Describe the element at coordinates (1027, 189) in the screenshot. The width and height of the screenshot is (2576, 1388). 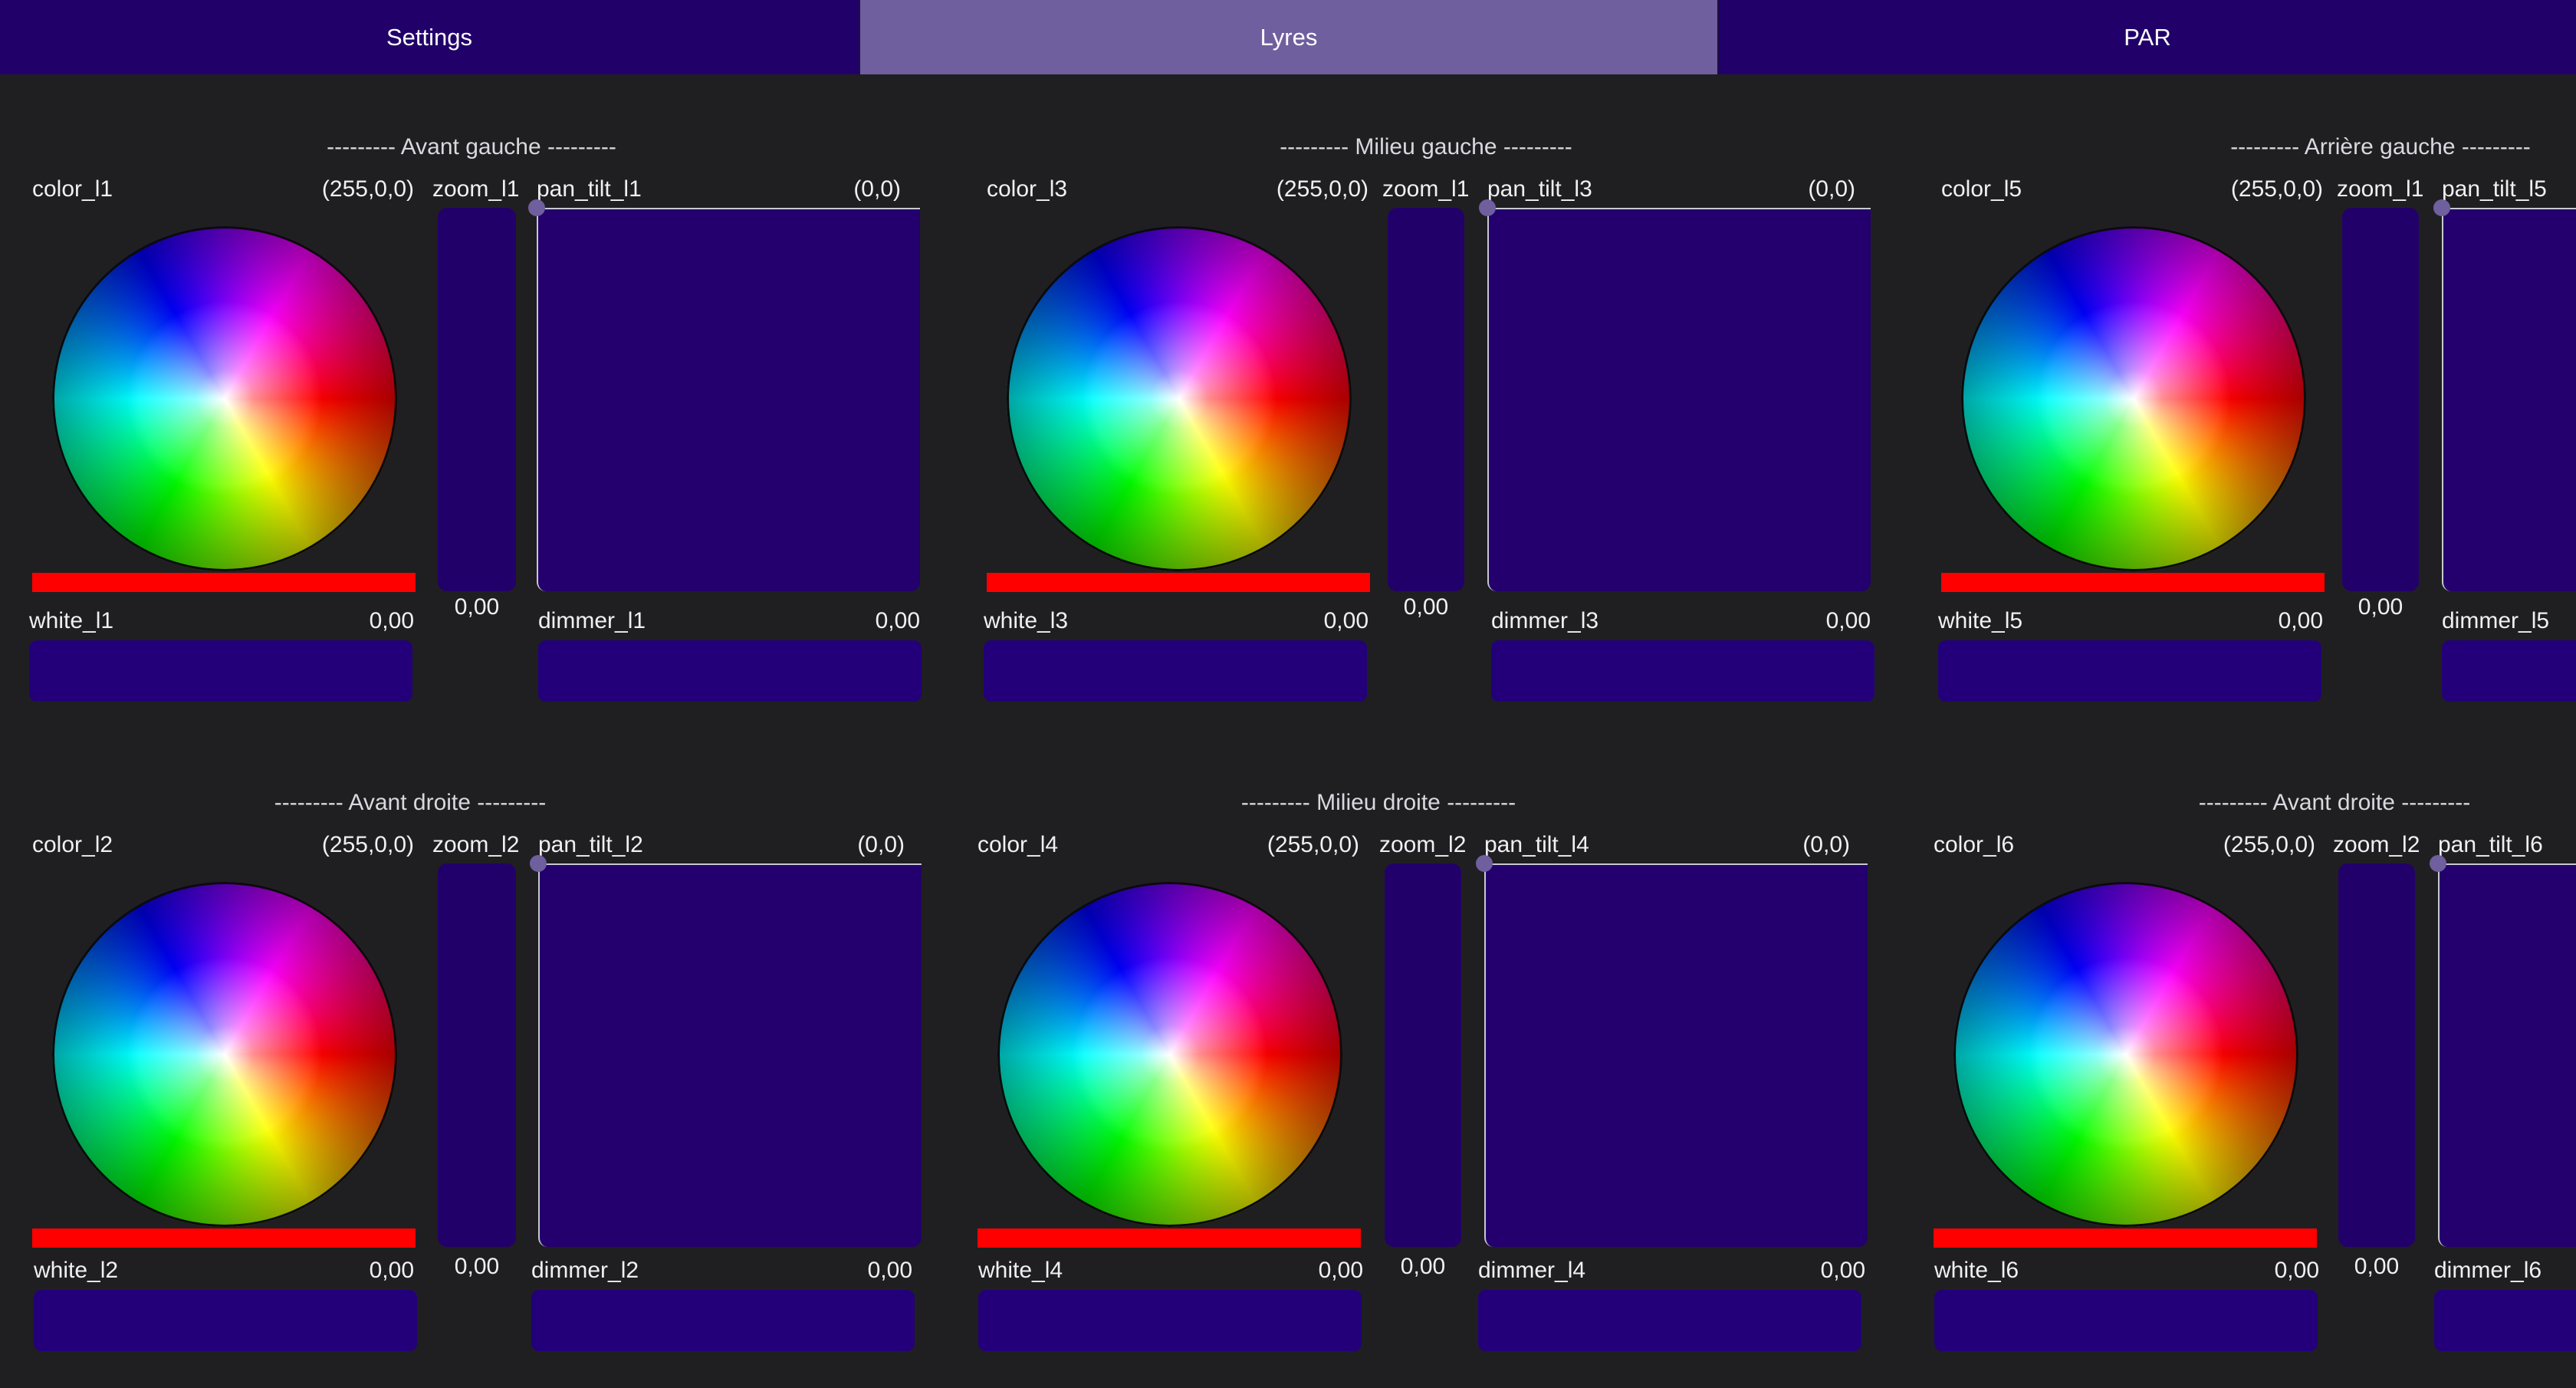
I see `color-label: color_l3` at that location.